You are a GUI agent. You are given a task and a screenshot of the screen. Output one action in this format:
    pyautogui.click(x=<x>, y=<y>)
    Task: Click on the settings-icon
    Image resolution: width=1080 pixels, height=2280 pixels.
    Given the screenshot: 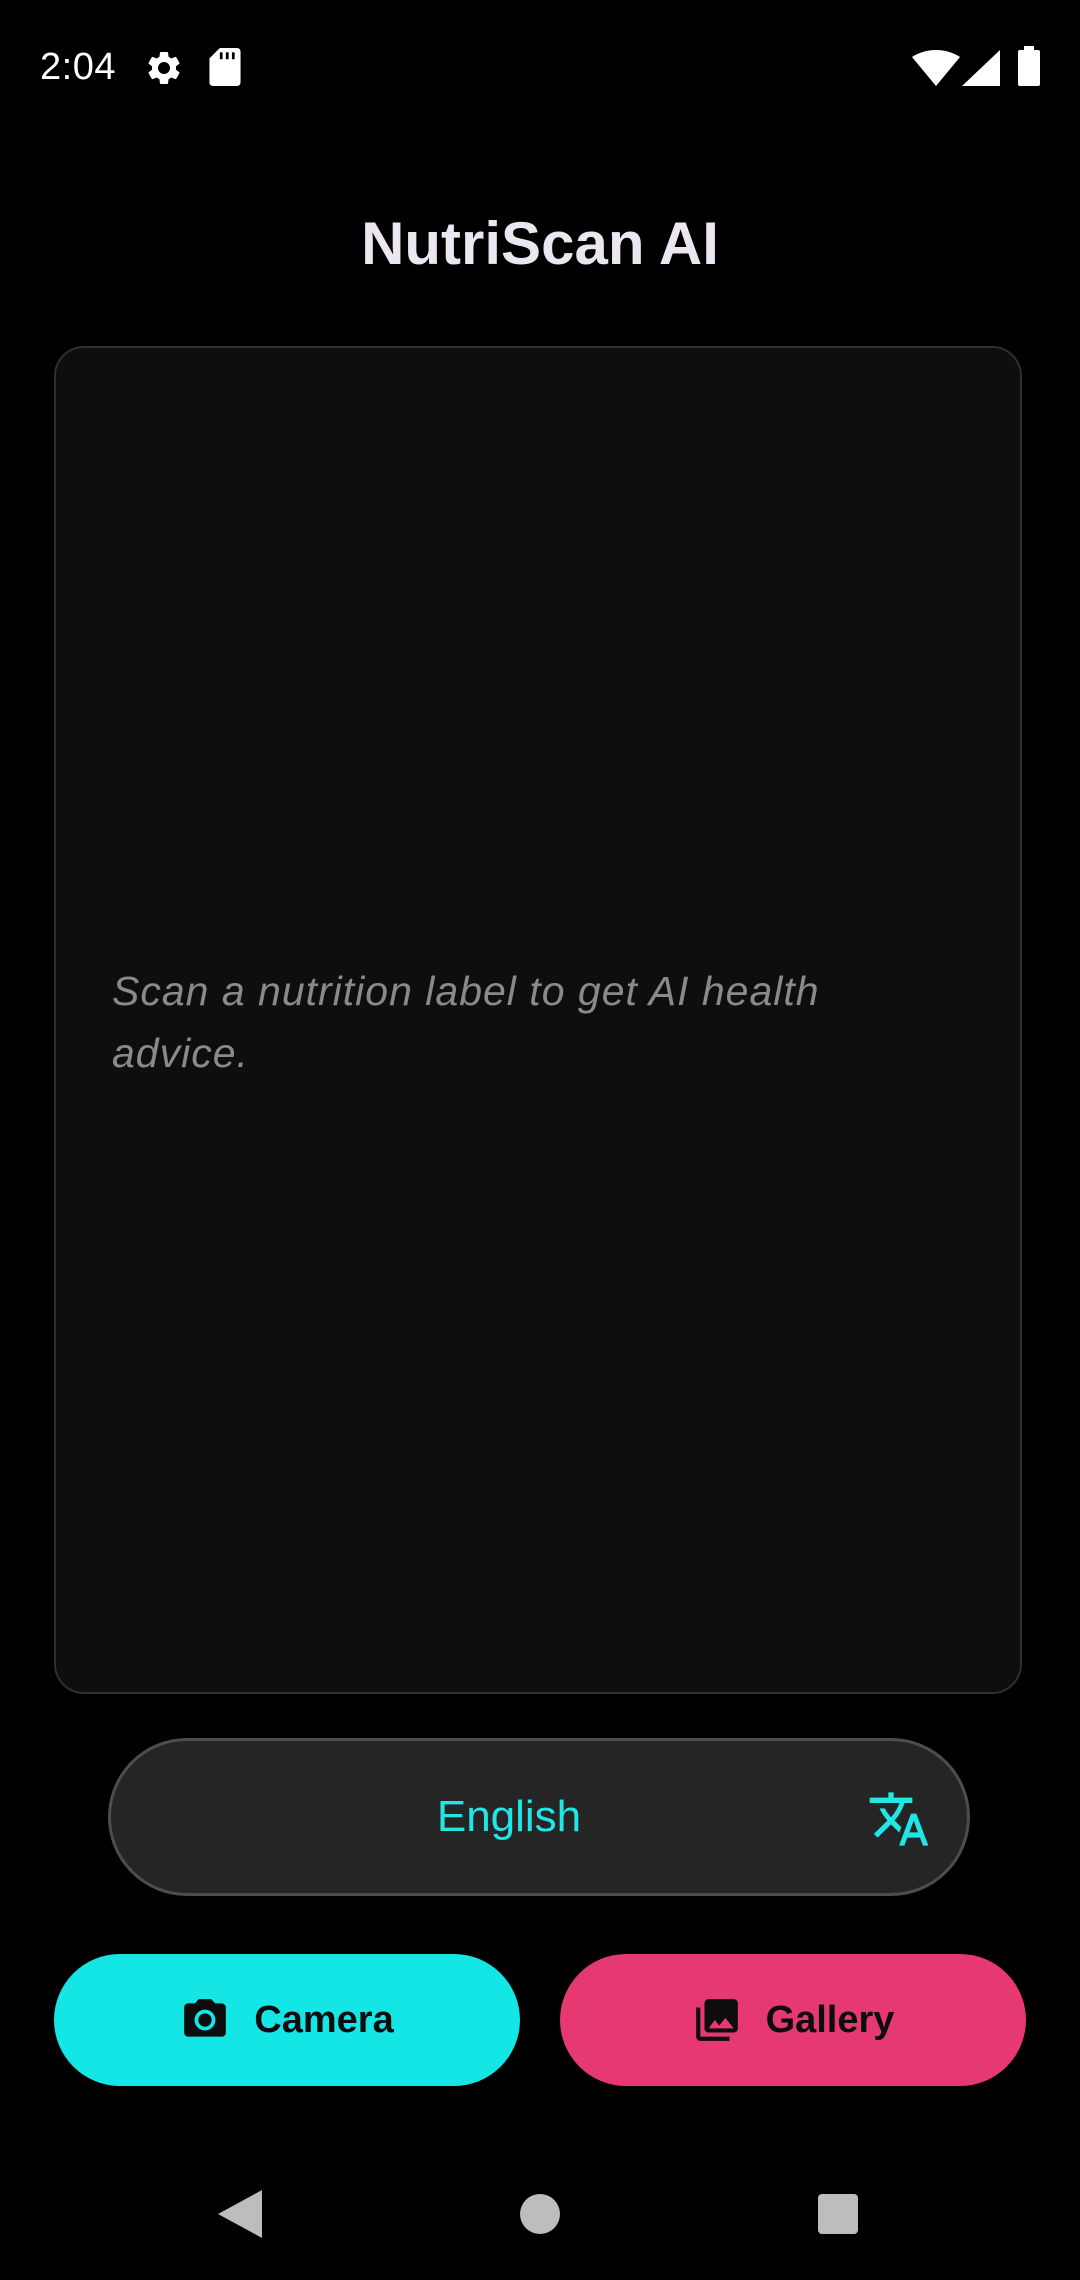 What is the action you would take?
    pyautogui.click(x=164, y=67)
    